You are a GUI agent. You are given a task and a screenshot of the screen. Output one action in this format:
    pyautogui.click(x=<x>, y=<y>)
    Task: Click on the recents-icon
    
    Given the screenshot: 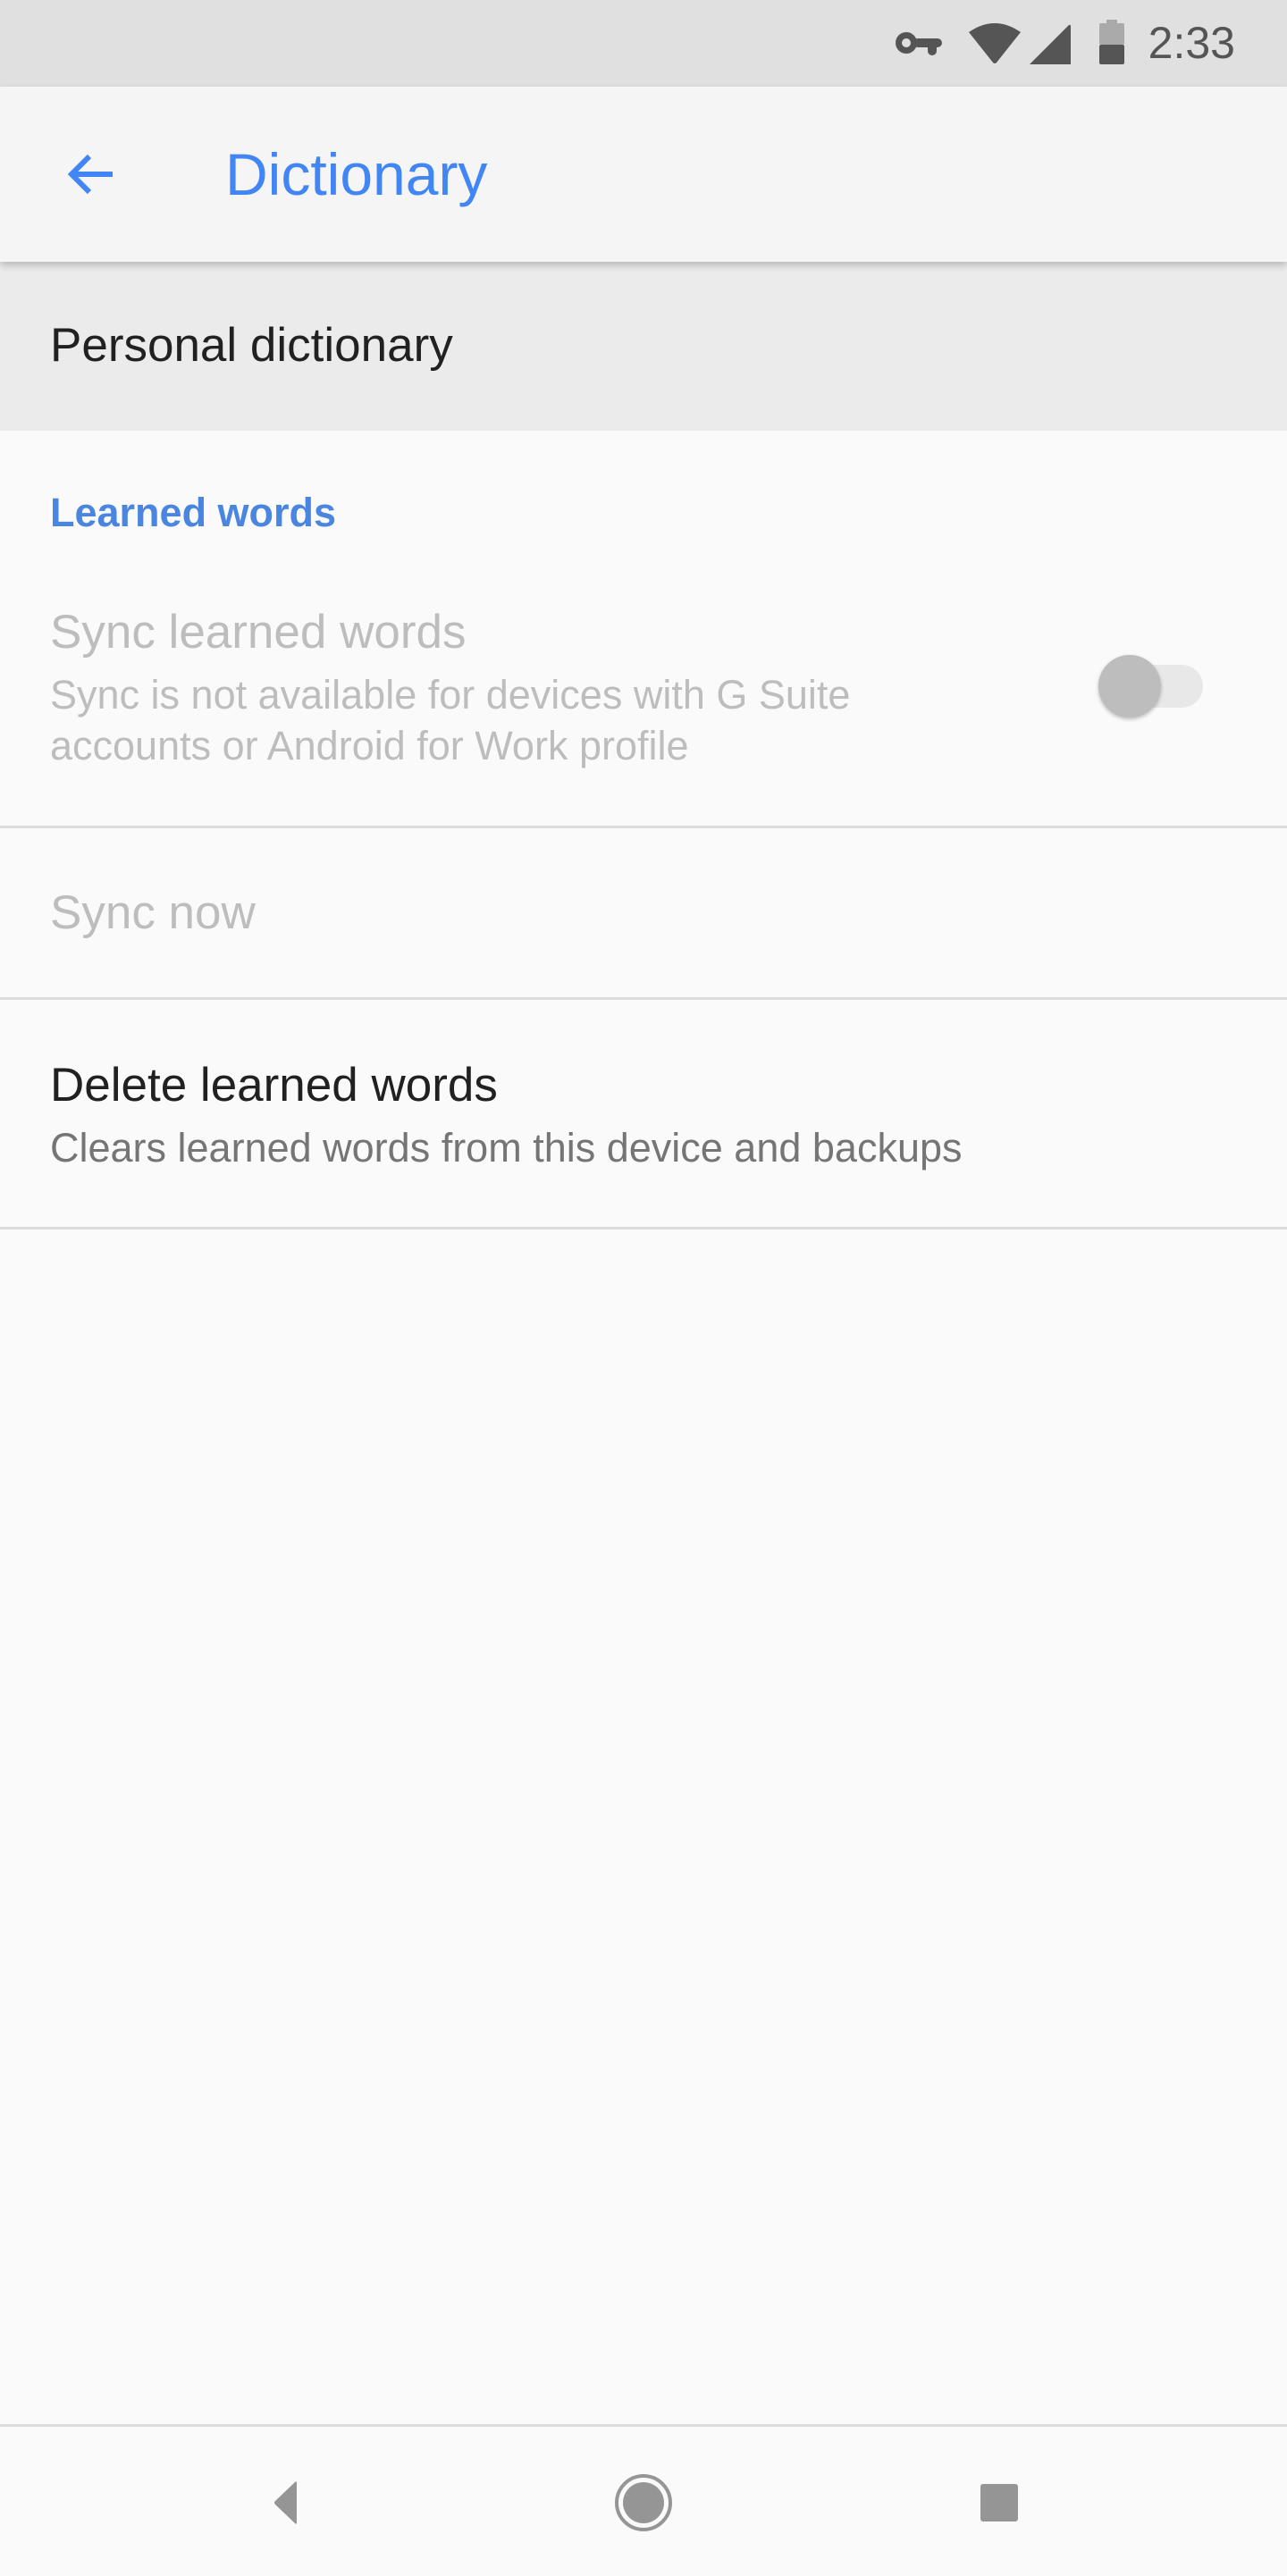 What is the action you would take?
    pyautogui.click(x=999, y=2502)
    